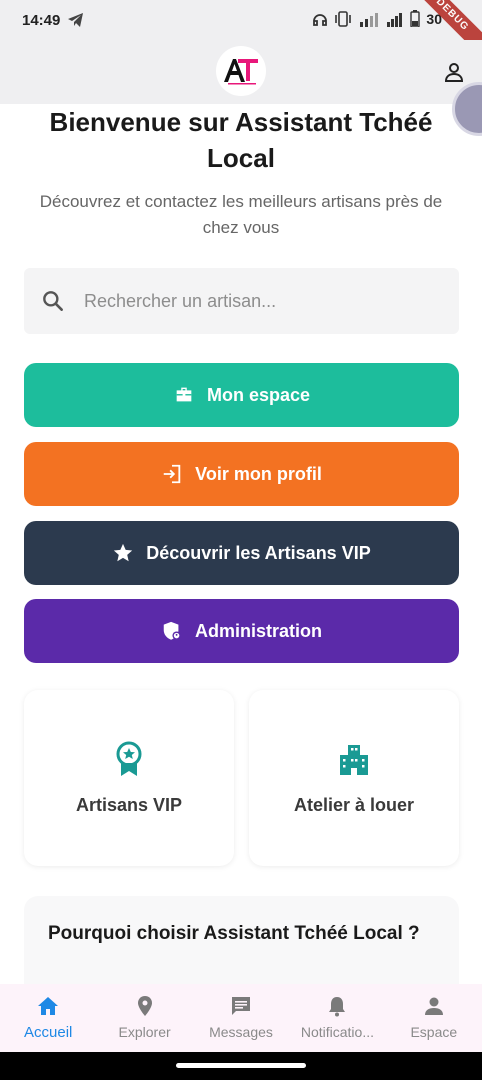 Image resolution: width=482 pixels, height=1080 pixels. What do you see at coordinates (76, 20) in the screenshot?
I see `telegram-icon` at bounding box center [76, 20].